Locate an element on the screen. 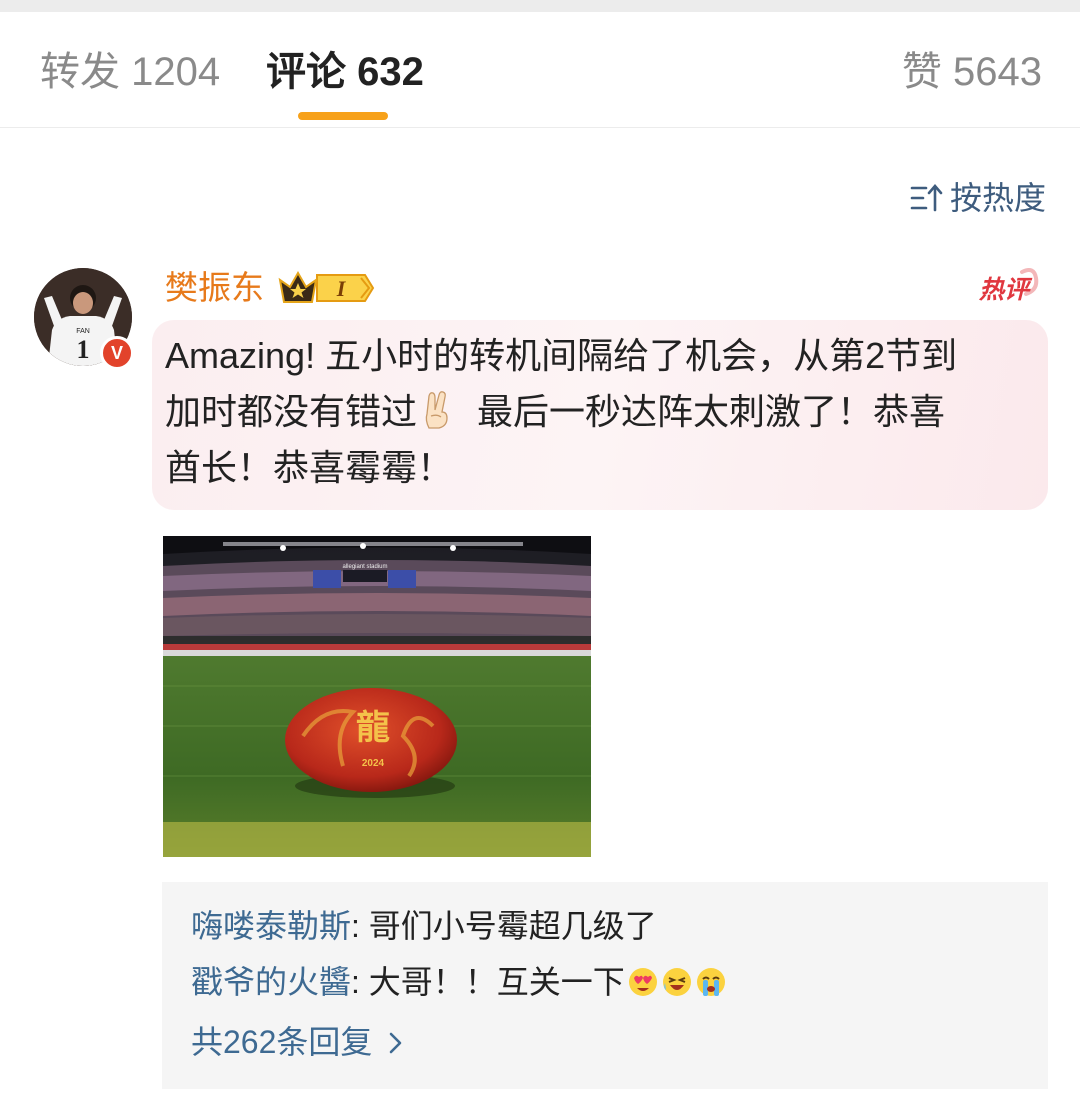  chevron-right-icon is located at coordinates (396, 1043).